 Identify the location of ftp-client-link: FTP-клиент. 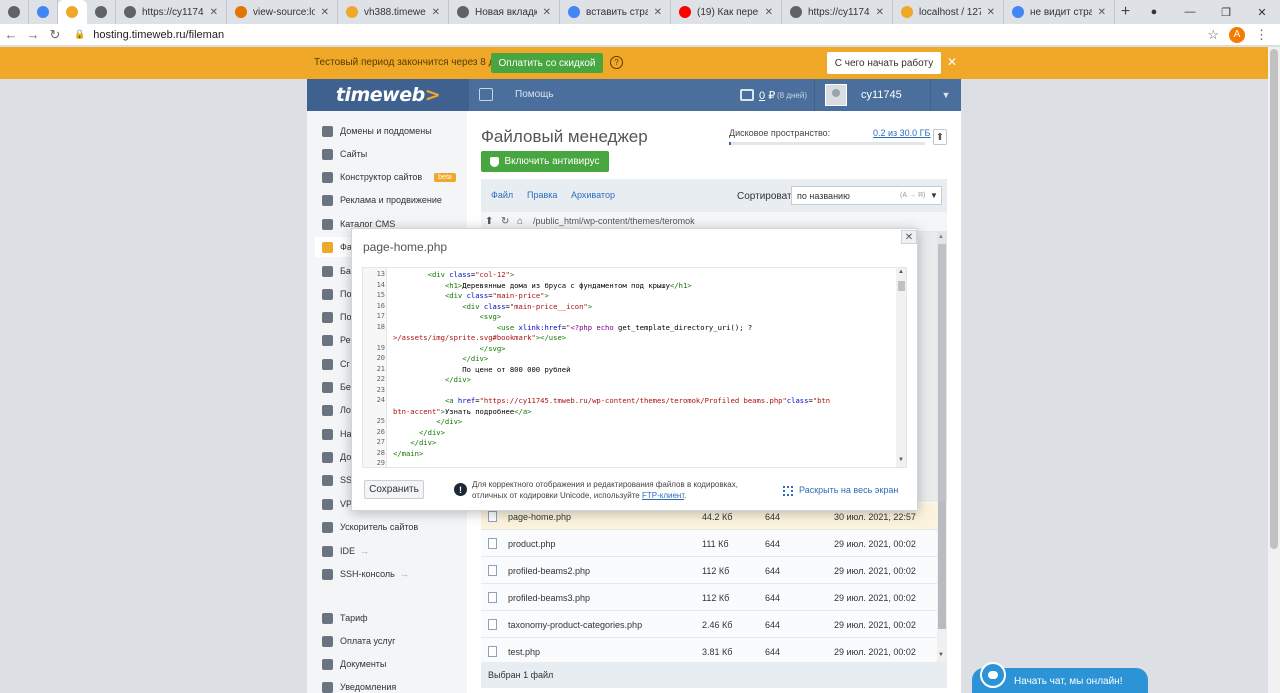
(663, 495).